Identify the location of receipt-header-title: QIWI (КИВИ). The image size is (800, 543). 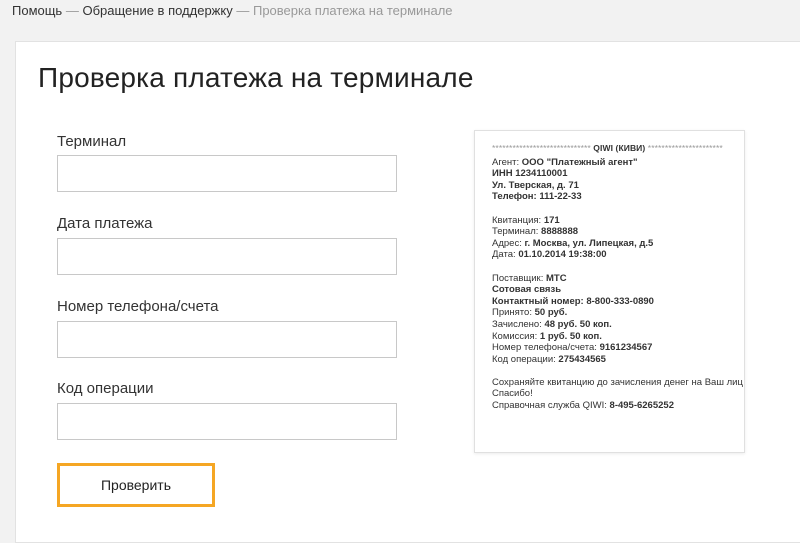
(619, 148).